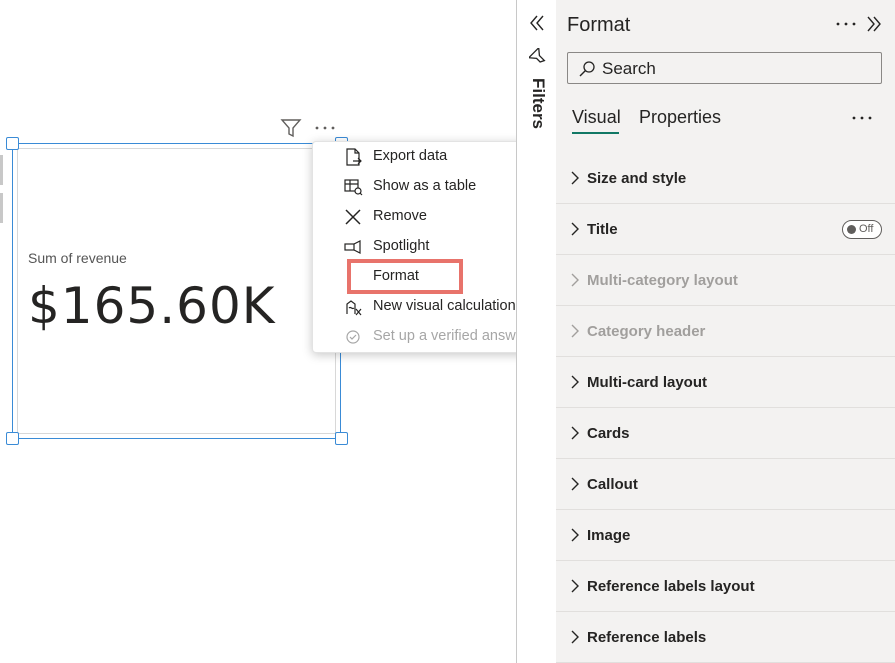 The height and width of the screenshot is (663, 895). Describe the element at coordinates (537, 25) in the screenshot. I see `expand-filters-icon` at that location.